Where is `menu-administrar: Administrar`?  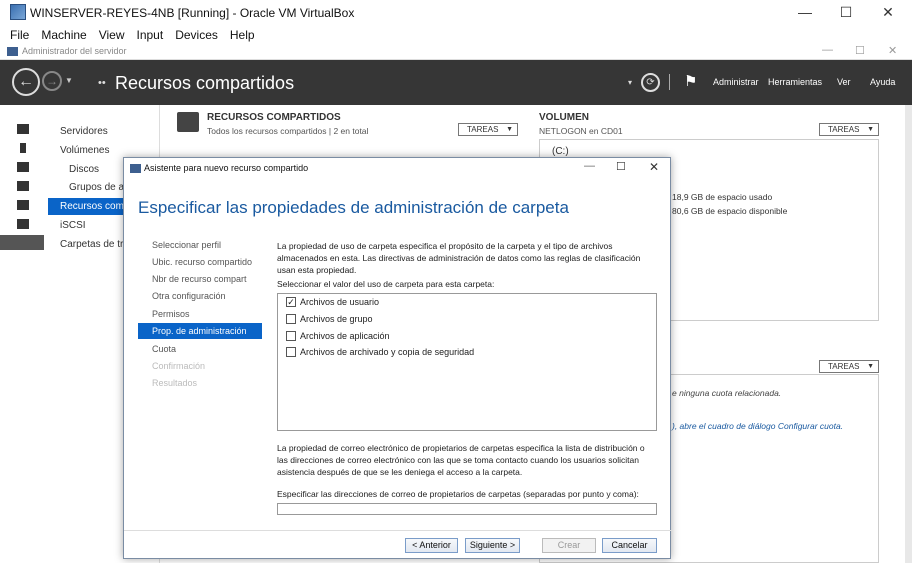
menu-administrar: Administrar is located at coordinates (736, 82).